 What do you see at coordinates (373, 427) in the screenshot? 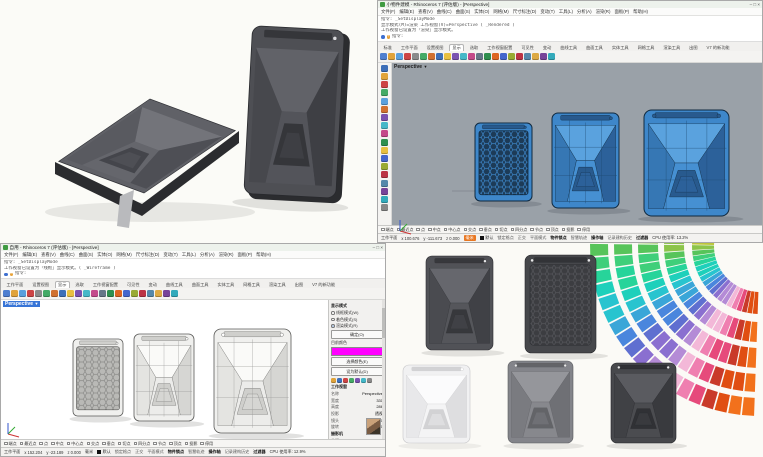
I see `wallpaper-thumbnail` at bounding box center [373, 427].